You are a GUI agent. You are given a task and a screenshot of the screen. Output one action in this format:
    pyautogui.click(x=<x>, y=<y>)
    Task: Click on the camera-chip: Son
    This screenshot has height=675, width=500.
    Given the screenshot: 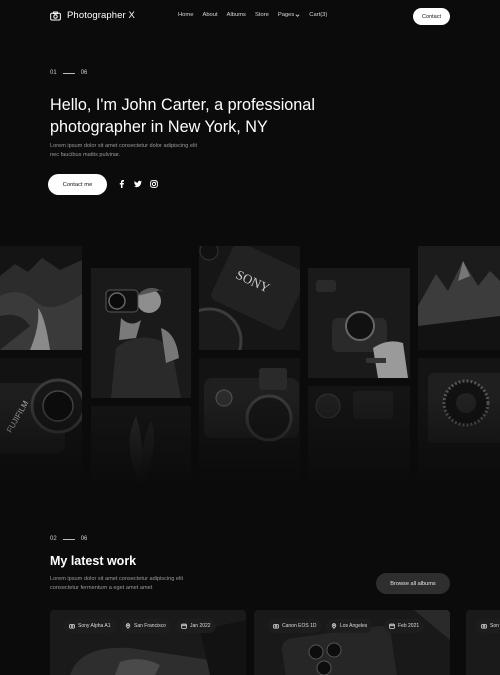 What is the action you would take?
    pyautogui.click(x=488, y=626)
    